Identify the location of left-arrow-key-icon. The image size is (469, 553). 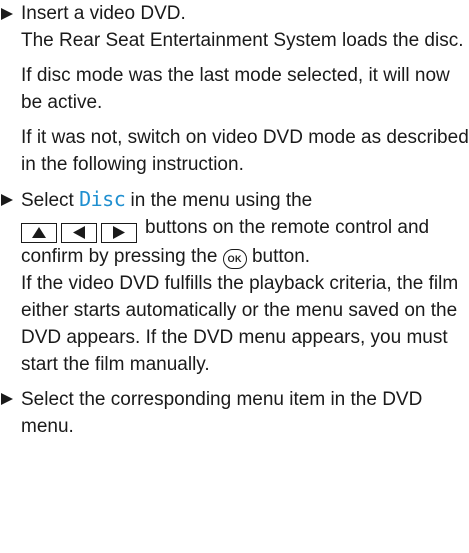
(79, 232).